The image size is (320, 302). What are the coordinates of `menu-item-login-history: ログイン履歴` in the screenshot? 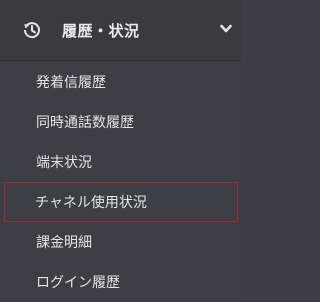 It's located at (121, 282).